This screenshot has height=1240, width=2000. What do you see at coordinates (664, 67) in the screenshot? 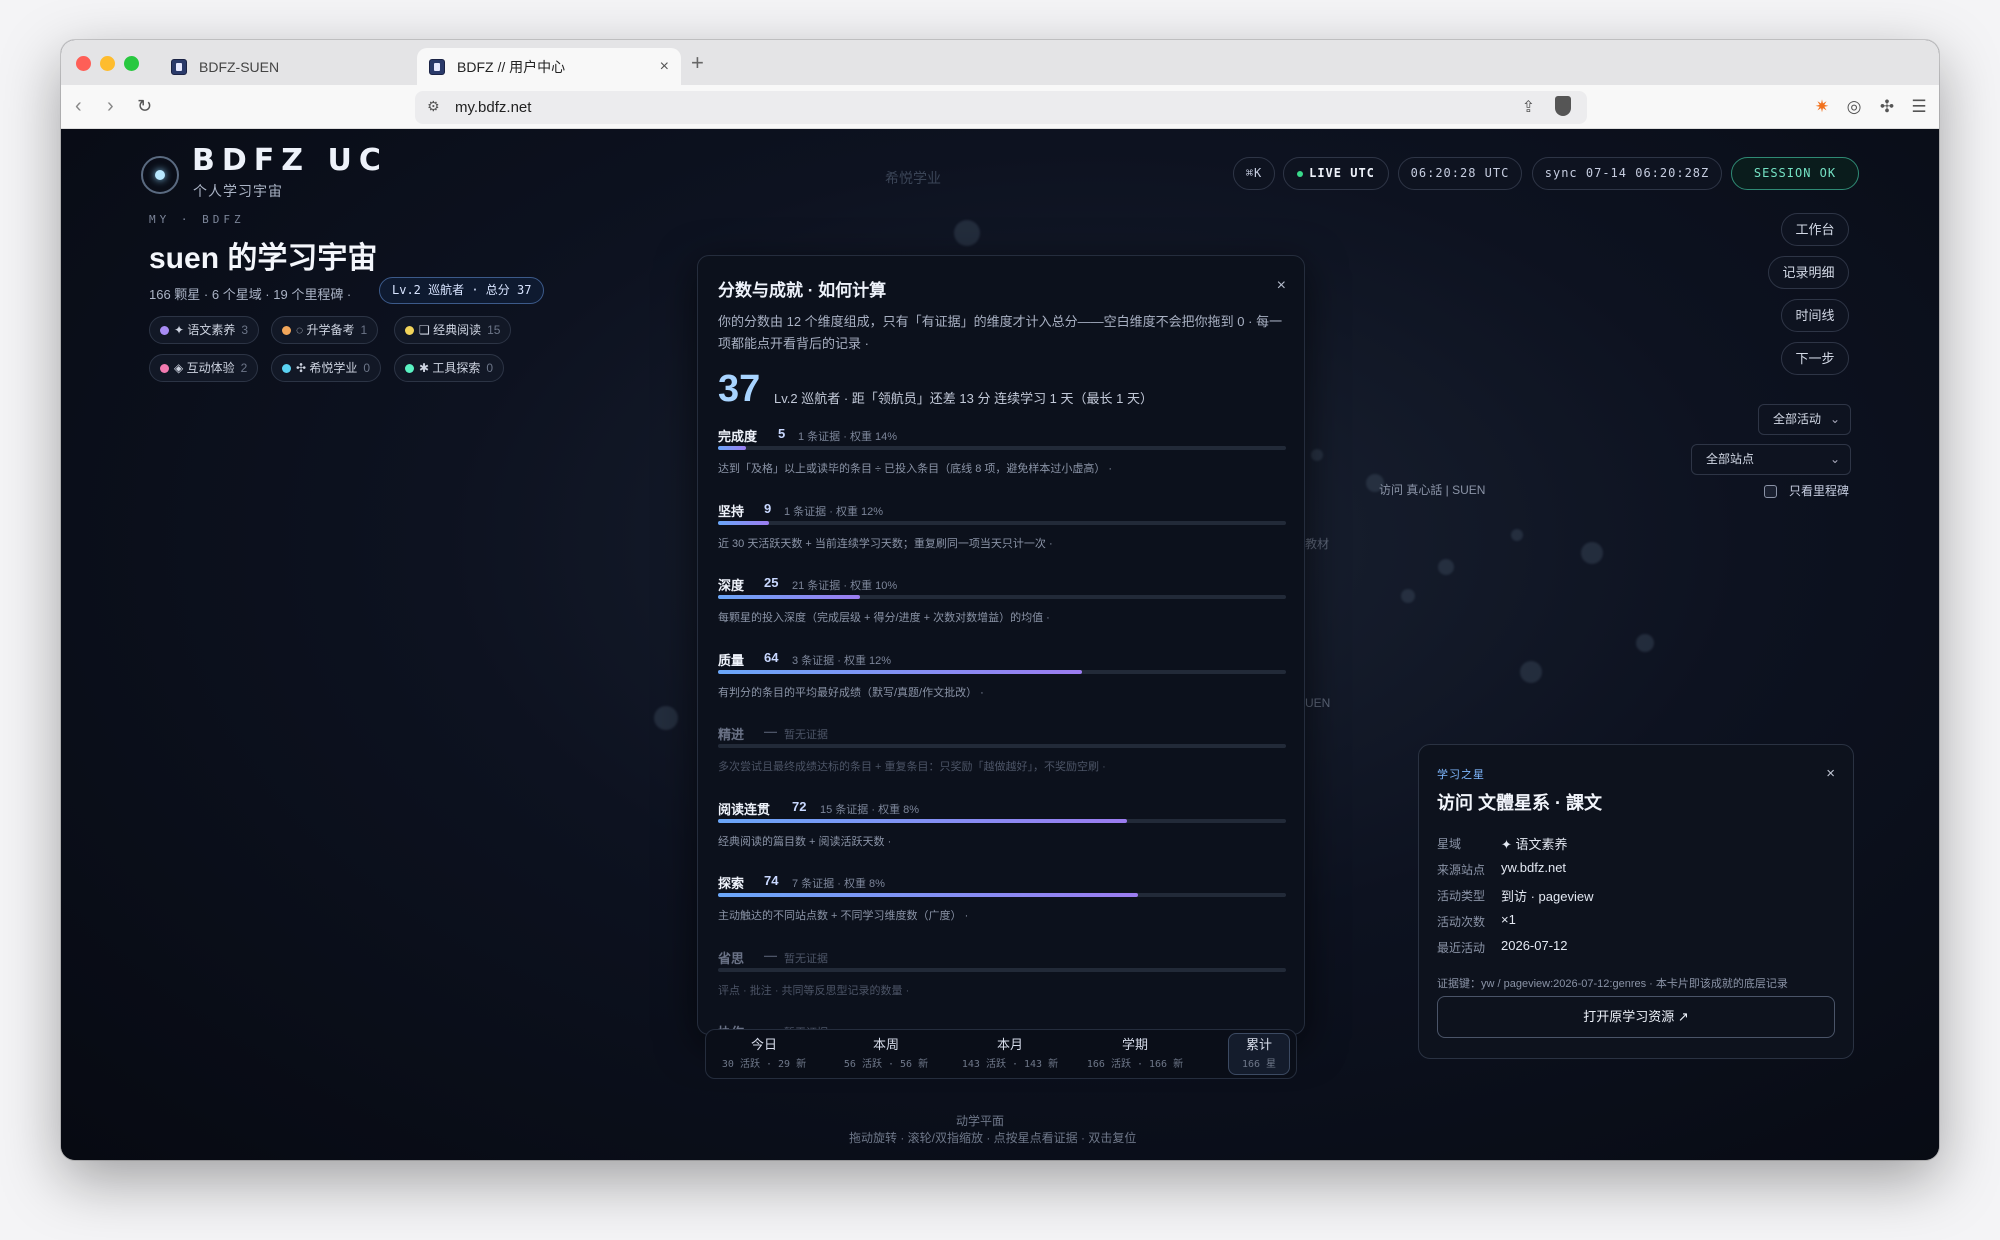
I see `close-tab-icon: ×` at bounding box center [664, 67].